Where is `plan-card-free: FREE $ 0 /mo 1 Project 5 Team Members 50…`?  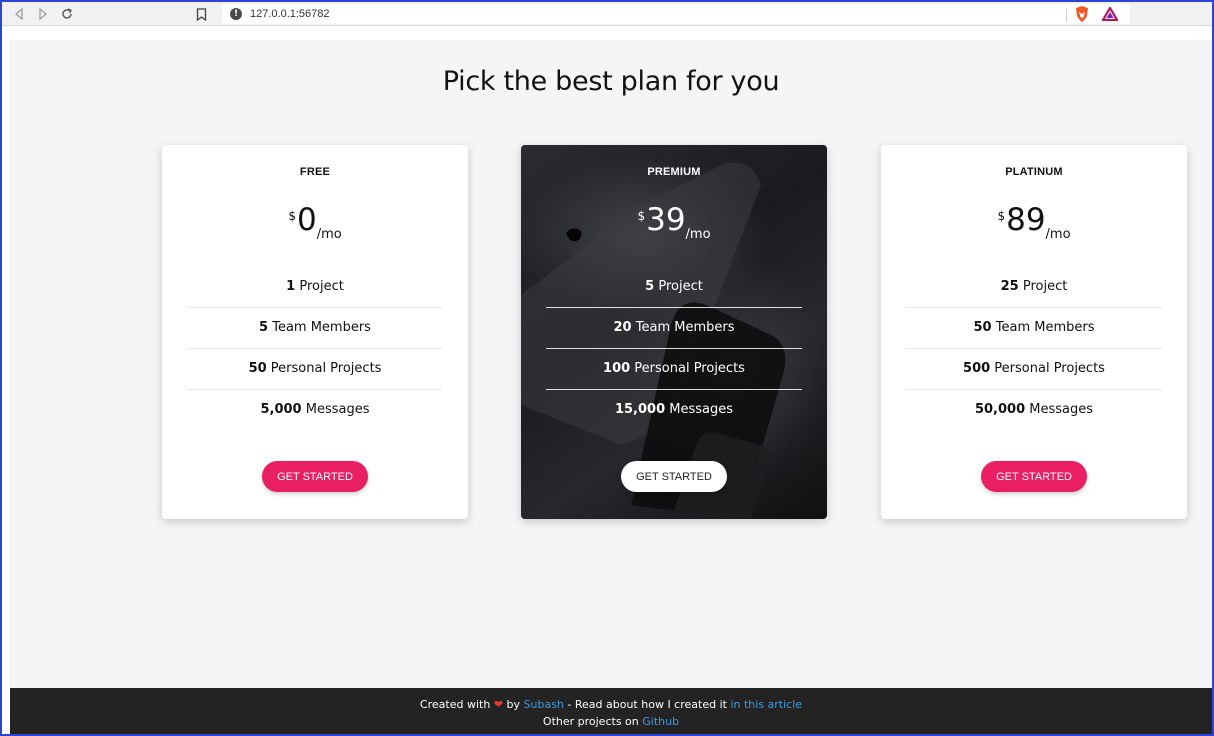
plan-card-free: FREE $ 0 /mo 1 Project 5 Team Members 50… is located at coordinates (315, 332).